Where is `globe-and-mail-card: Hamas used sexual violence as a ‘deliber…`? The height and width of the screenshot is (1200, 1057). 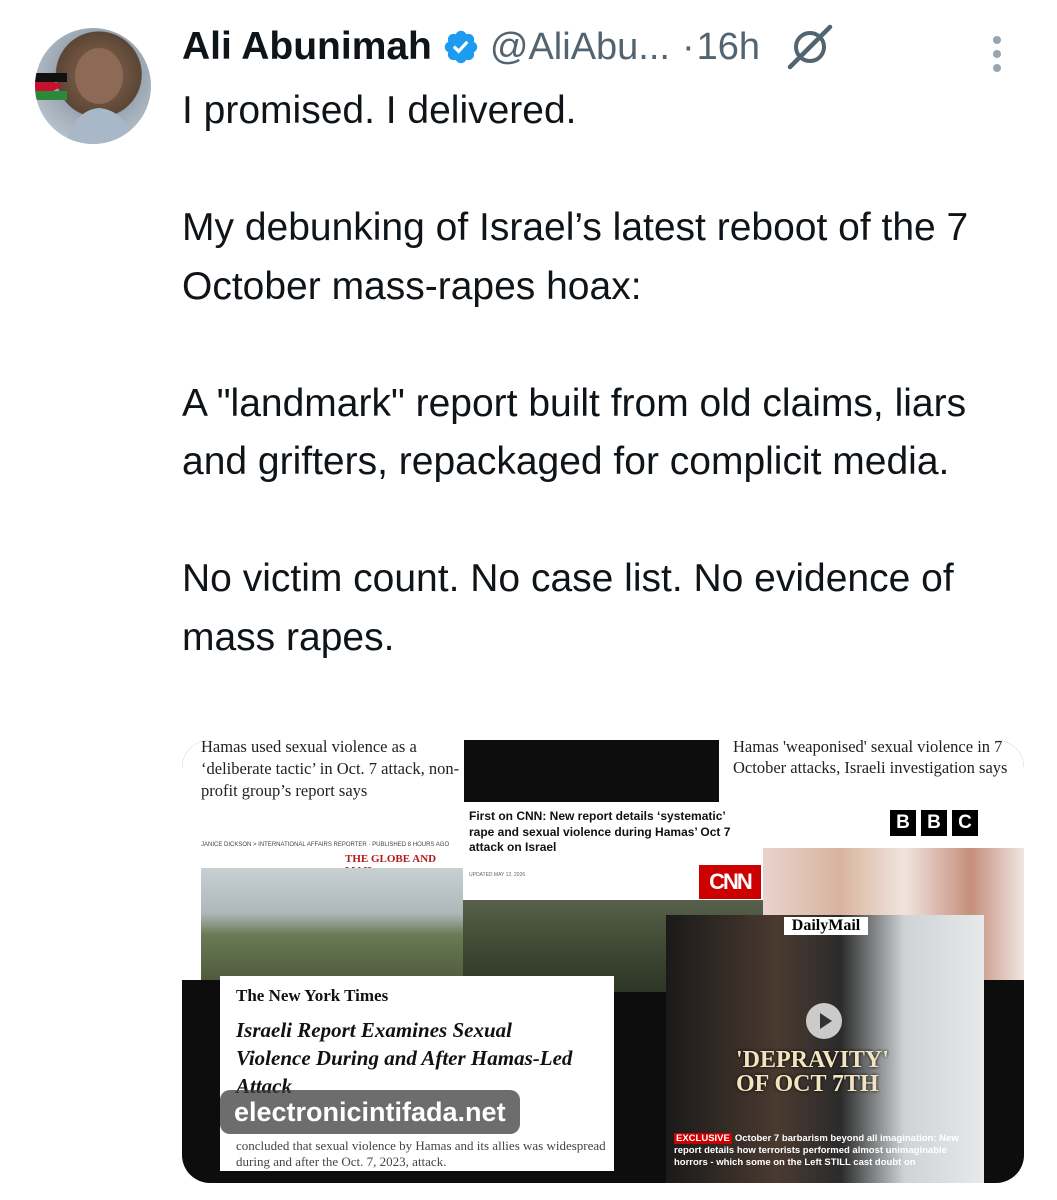 globe-and-mail-card: Hamas used sexual violence as a ‘deliber… is located at coordinates (323, 860).